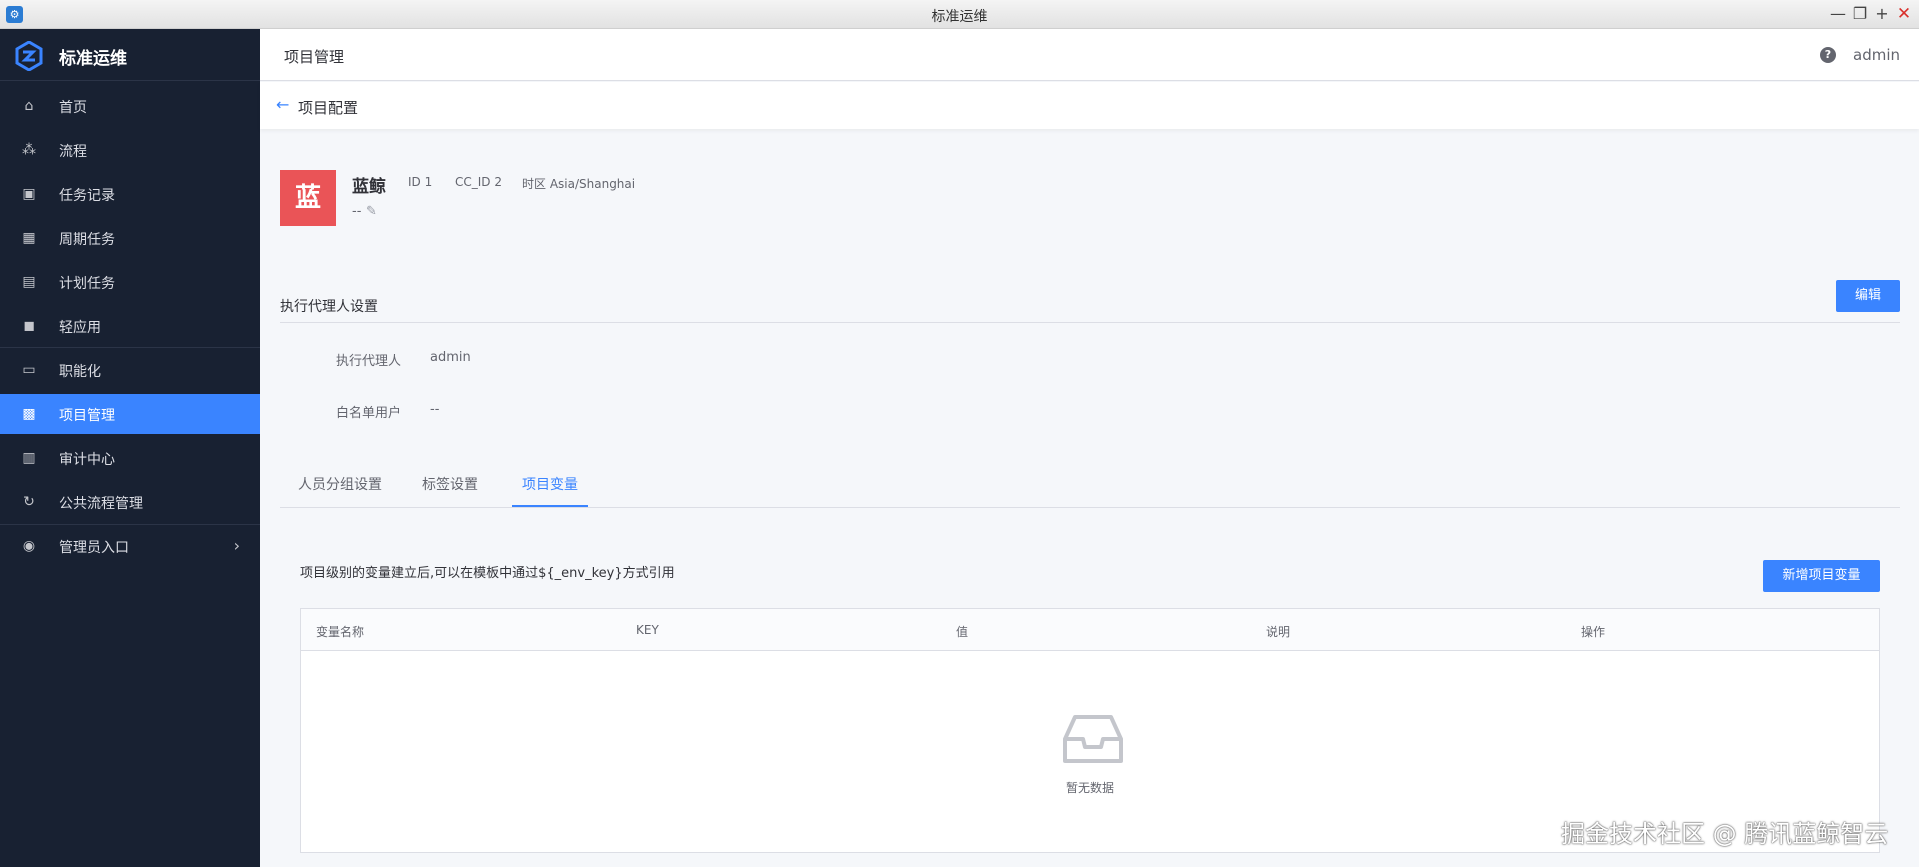 Image resolution: width=1919 pixels, height=867 pixels. Describe the element at coordinates (101, 504) in the screenshot. I see `sidebar-item-label: 公共流程管理` at that location.